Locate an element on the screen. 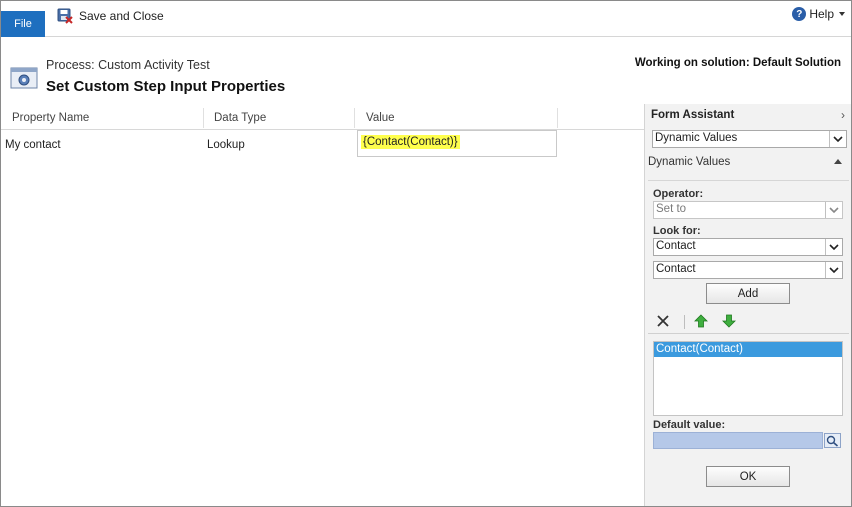  data-type-cell: Lookup is located at coordinates (226, 145).